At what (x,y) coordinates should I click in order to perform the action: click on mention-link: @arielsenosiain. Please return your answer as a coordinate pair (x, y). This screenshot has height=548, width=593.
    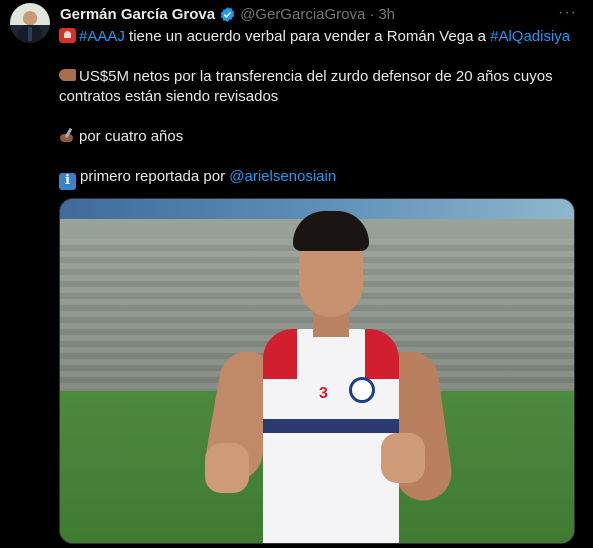
    Looking at the image, I should click on (282, 176).